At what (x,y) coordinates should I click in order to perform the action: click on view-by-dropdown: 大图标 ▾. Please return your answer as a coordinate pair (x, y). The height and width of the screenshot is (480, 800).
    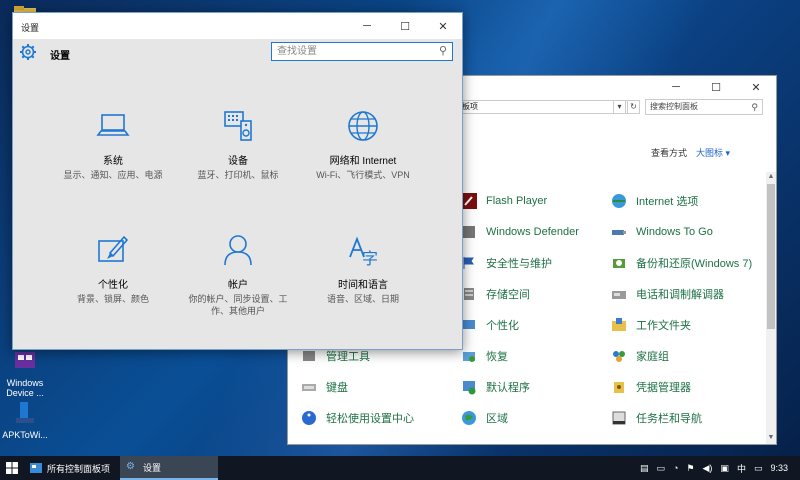
    Looking at the image, I should click on (713, 152).